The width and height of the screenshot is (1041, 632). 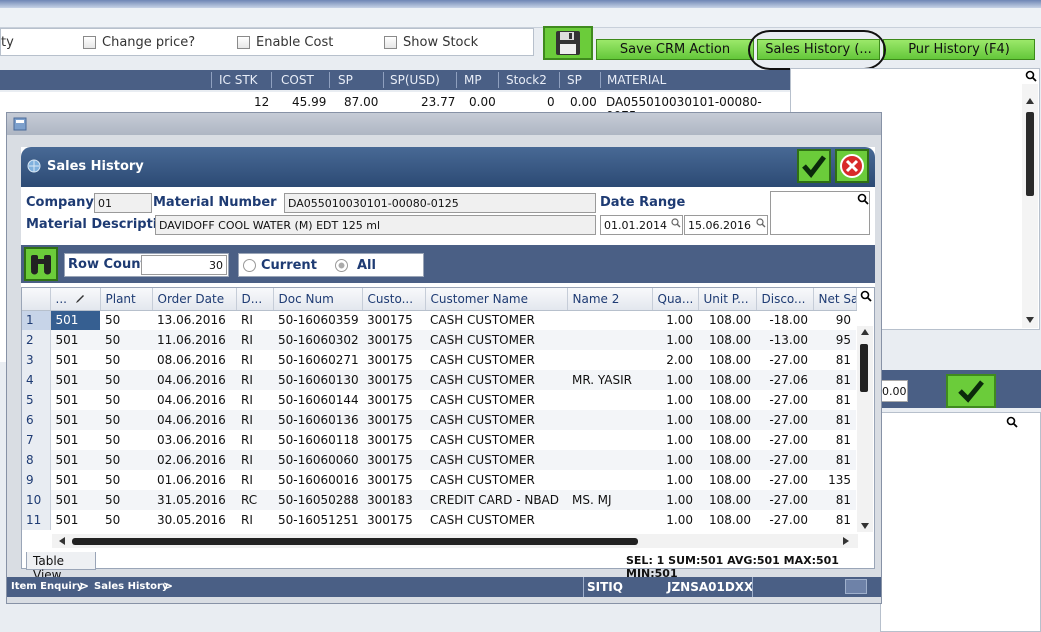 What do you see at coordinates (254, 500) in the screenshot?
I see `table-cell: RC` at bounding box center [254, 500].